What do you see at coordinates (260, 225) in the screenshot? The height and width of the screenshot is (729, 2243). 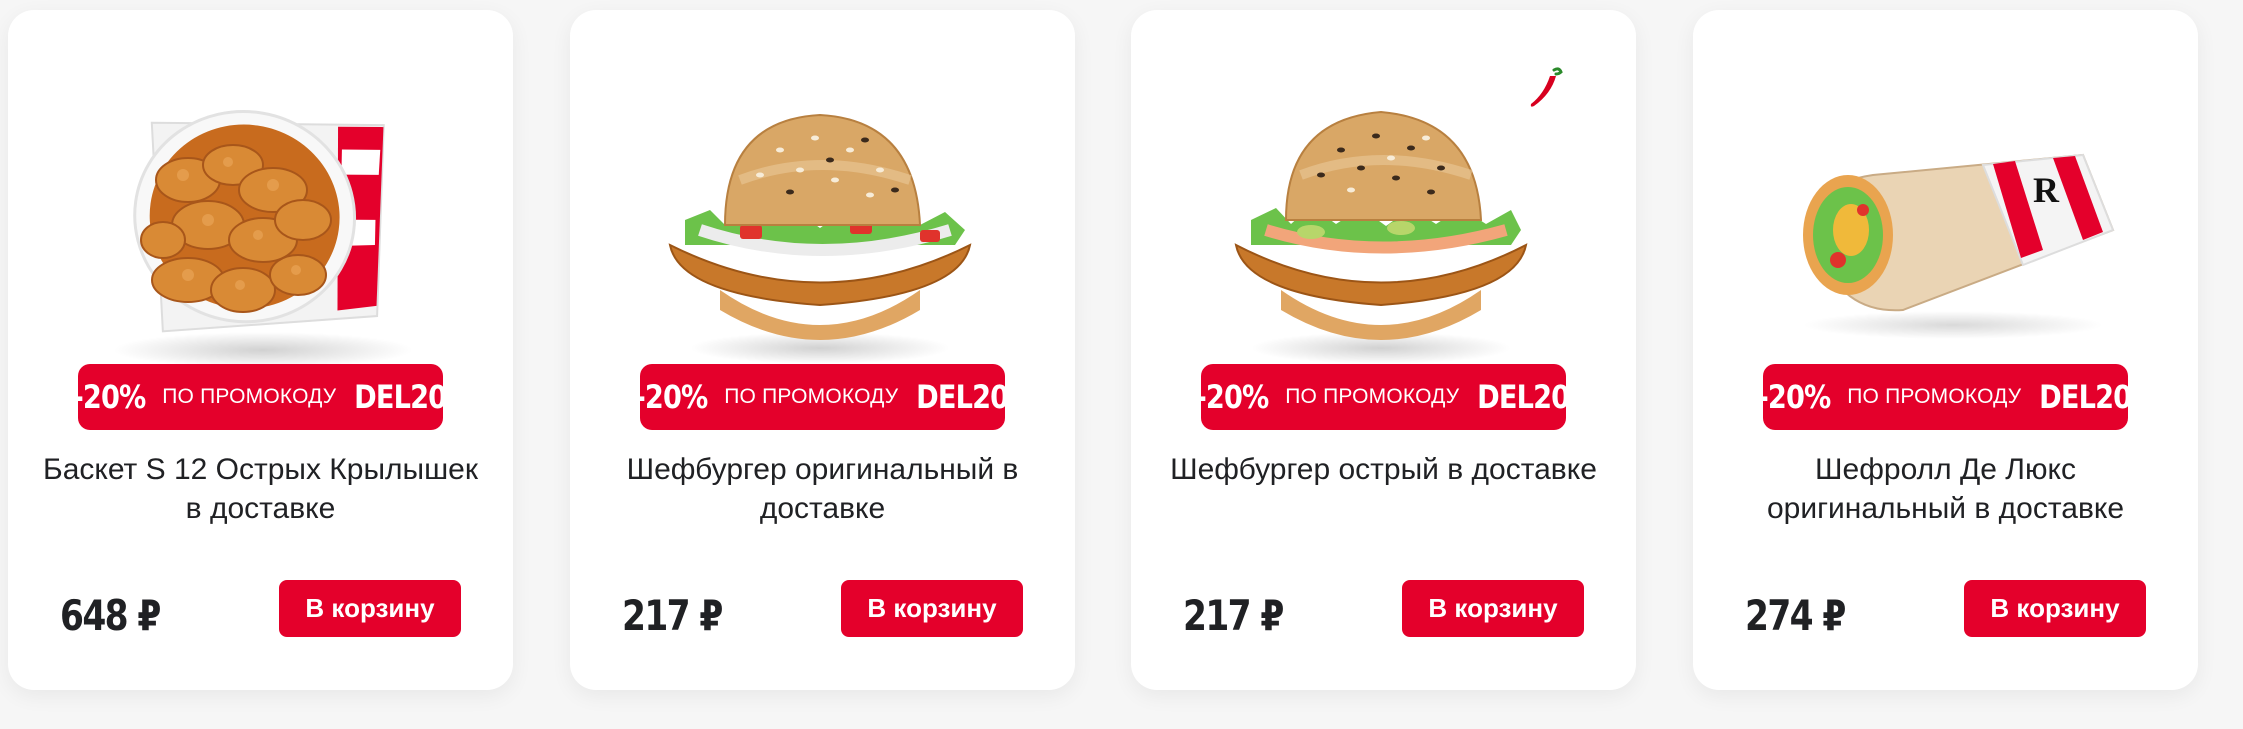 I see `chicken-bucket-image` at bounding box center [260, 225].